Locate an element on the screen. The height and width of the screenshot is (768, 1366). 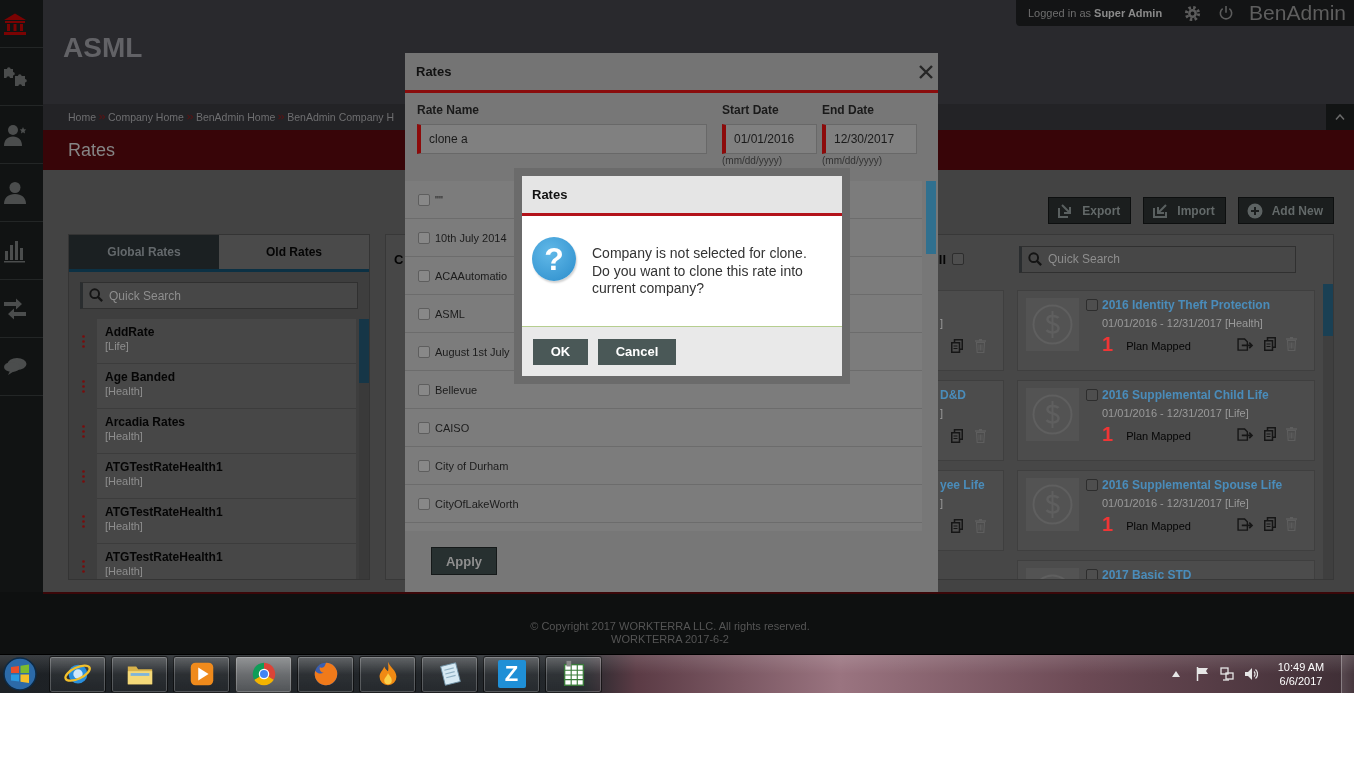
tab: Old Rates is located at coordinates (294, 252).